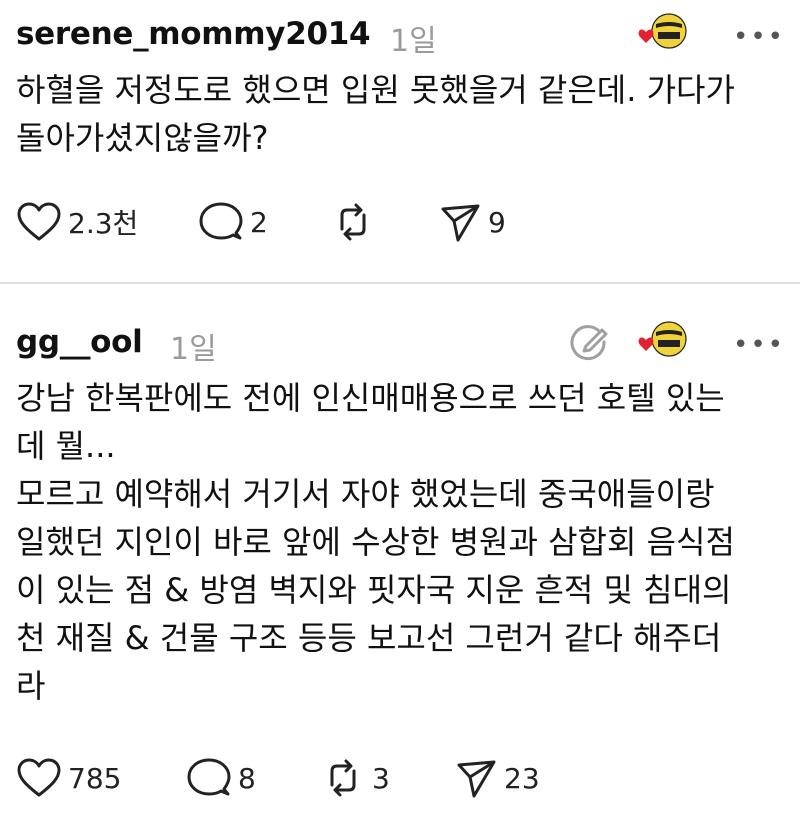 Image resolution: width=800 pixels, height=822 pixels. I want to click on repost-button, so click(356, 222).